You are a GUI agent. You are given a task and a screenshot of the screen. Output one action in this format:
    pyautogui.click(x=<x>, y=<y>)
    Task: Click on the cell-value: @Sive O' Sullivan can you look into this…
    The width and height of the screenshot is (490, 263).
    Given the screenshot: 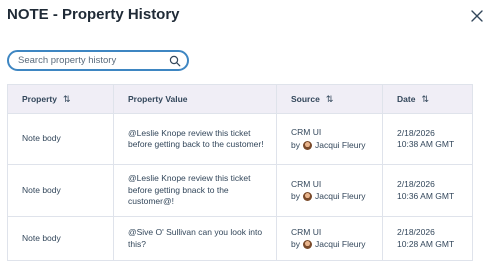 What is the action you would take?
    pyautogui.click(x=195, y=238)
    